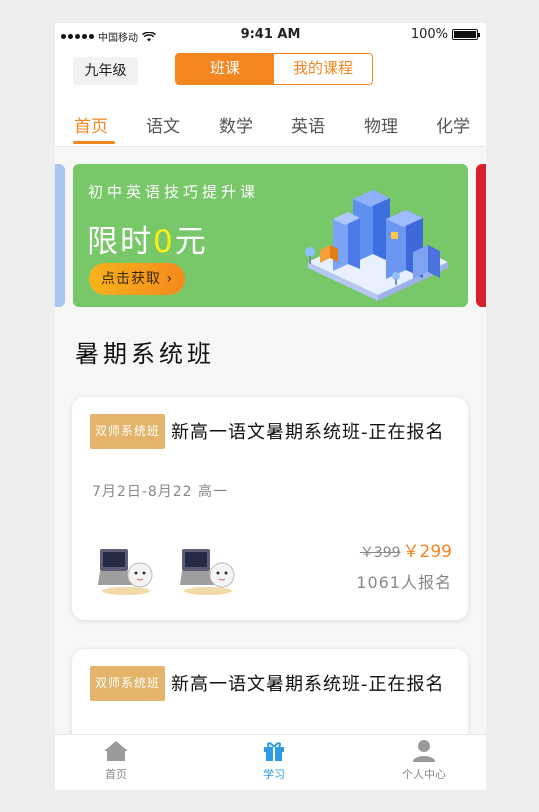 This screenshot has height=812, width=539. Describe the element at coordinates (91, 124) in the screenshot. I see `tab-home: 首页` at that location.